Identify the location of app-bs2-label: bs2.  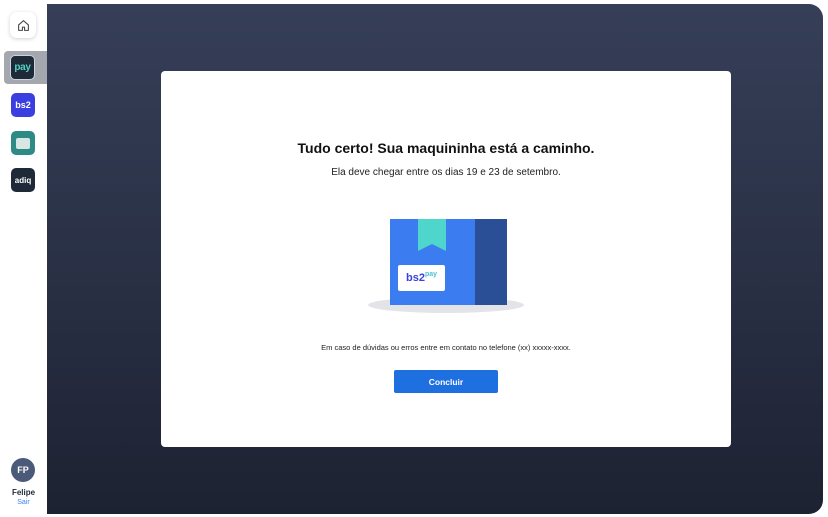
(23, 105).